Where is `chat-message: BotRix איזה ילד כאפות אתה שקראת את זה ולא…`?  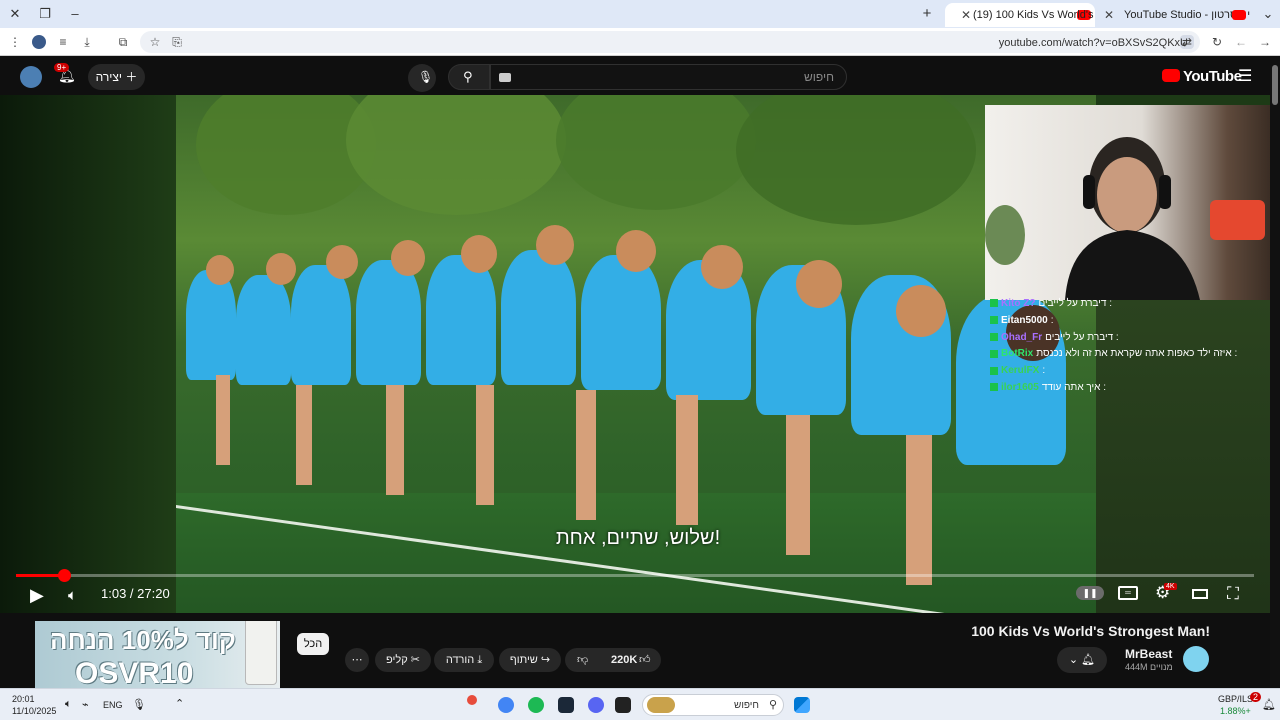 chat-message: BotRix איזה ילד כאפות אתה שקראת את זה ולא… is located at coordinates (1125, 356).